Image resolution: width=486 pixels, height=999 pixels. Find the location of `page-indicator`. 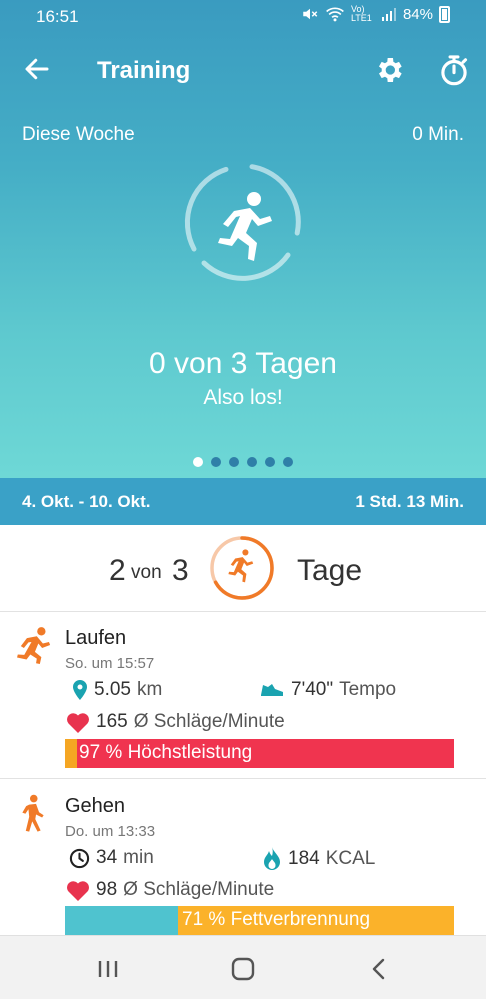

page-indicator is located at coordinates (243, 462).